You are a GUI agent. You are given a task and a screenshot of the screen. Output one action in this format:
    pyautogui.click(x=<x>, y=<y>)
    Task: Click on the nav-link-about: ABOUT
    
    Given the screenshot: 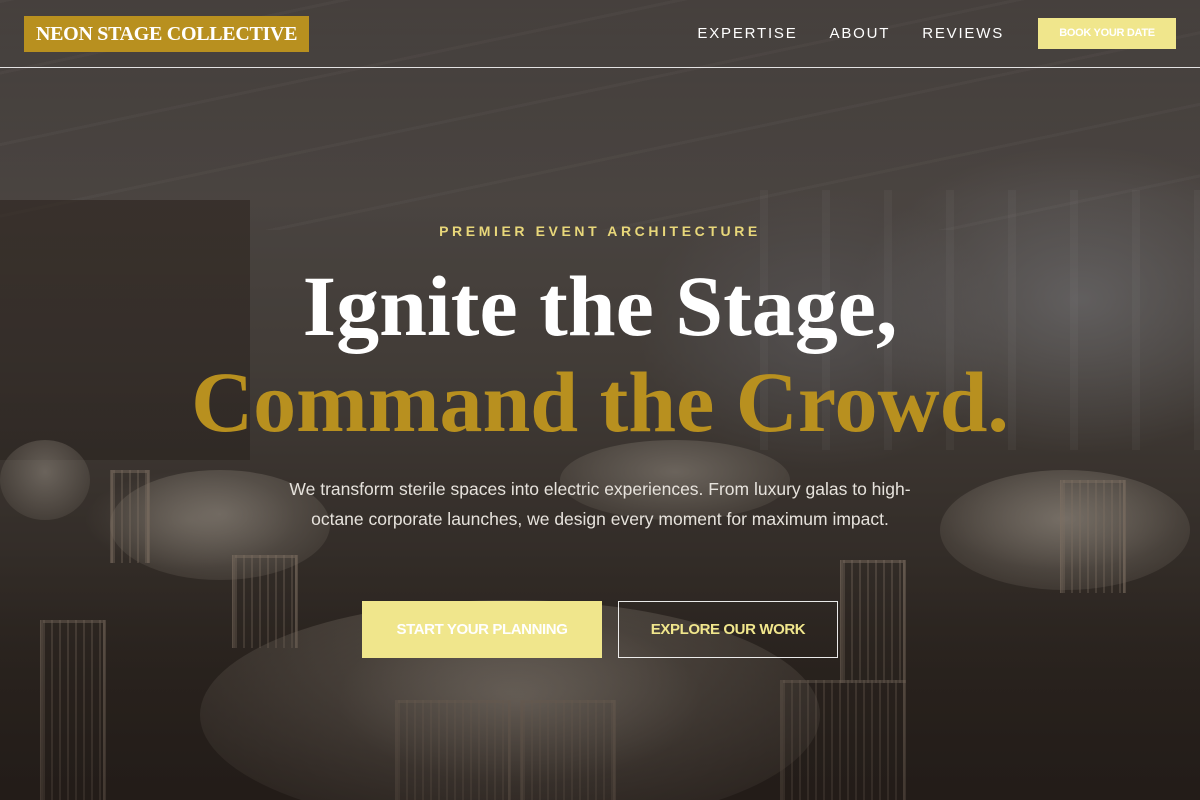 What is the action you would take?
    pyautogui.click(x=860, y=34)
    